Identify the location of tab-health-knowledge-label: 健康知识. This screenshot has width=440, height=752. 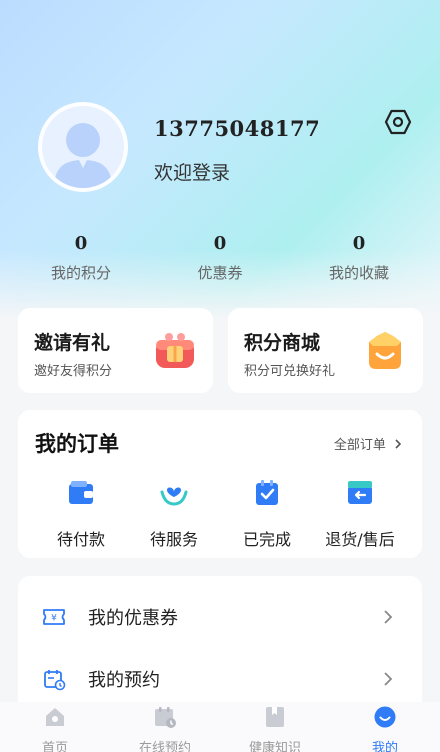
(274, 746).